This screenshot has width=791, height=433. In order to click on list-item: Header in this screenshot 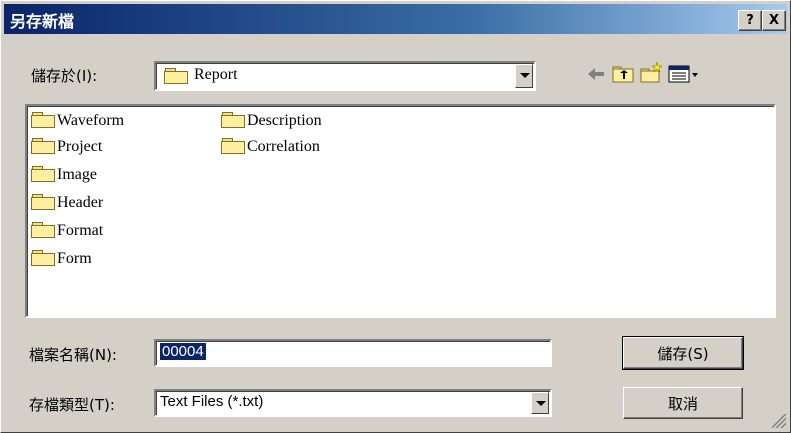, I will do `click(67, 203)`.